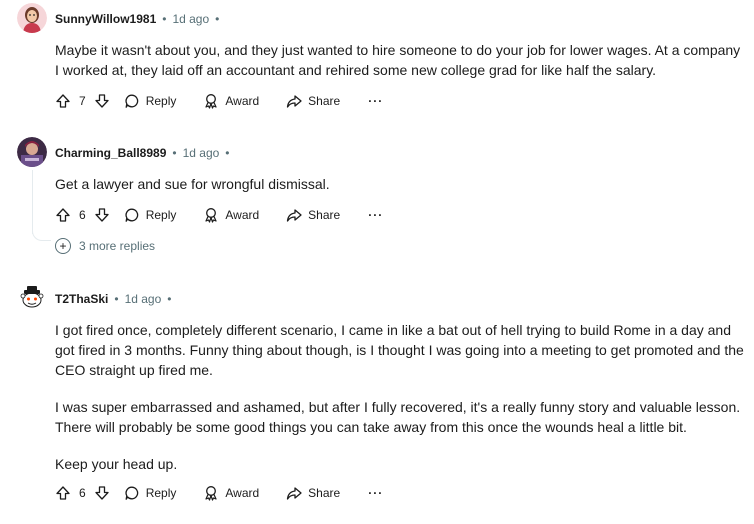 The height and width of the screenshot is (524, 754). I want to click on comment-actions: 7 Reply Award Share ···, so click(219, 101).